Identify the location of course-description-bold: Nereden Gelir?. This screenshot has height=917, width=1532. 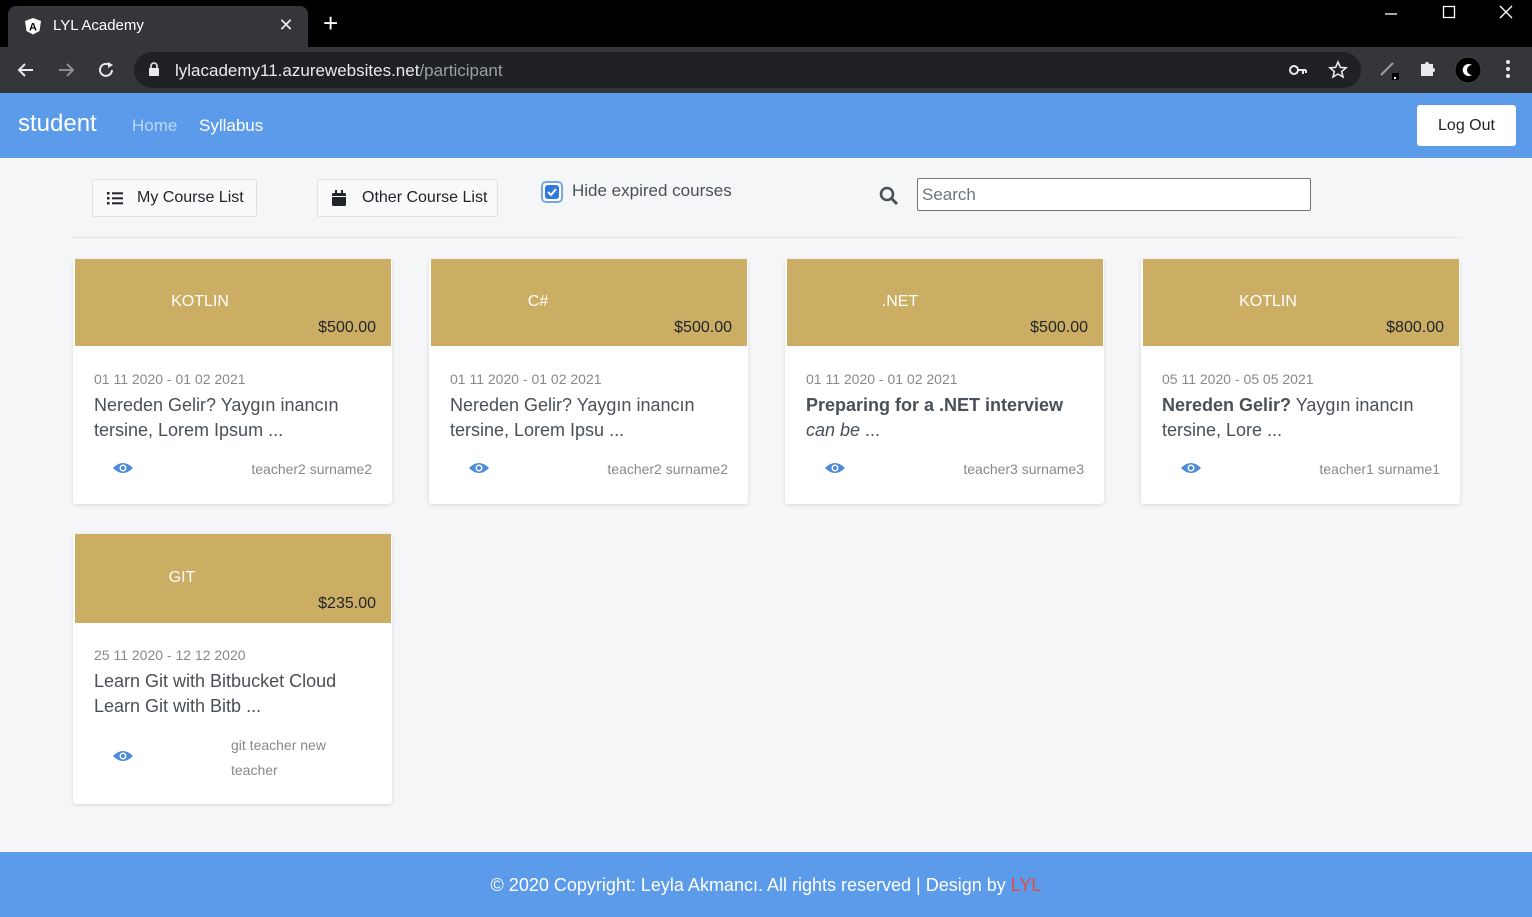
(1227, 405).